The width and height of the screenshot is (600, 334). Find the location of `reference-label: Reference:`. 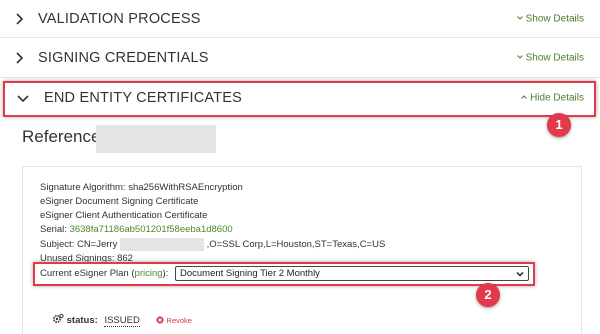

reference-label: Reference: is located at coordinates (64, 136).